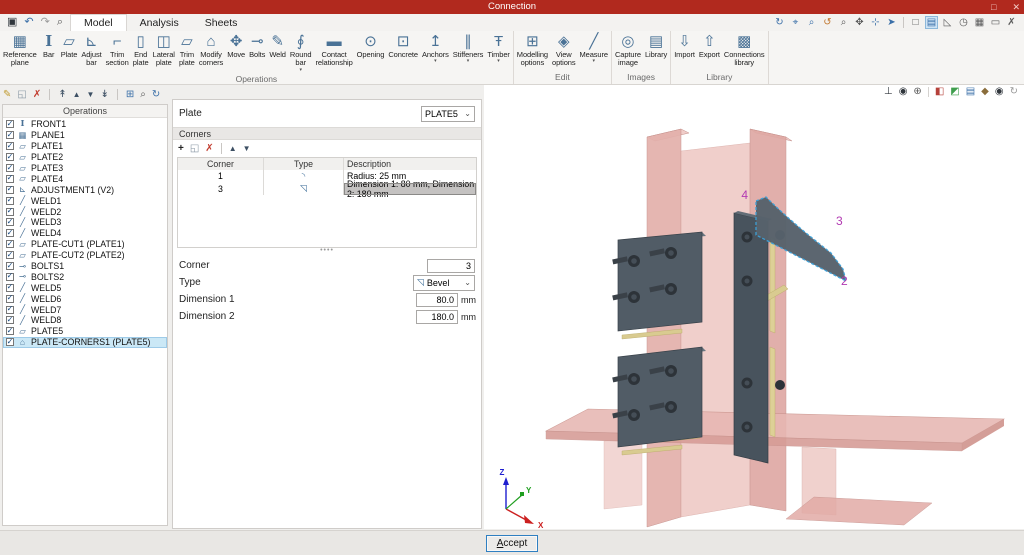 Image resolution: width=1024 pixels, height=555 pixels. Describe the element at coordinates (85, 320) in the screenshot. I see `tree-item-weld8: ╱ WELD8` at that location.